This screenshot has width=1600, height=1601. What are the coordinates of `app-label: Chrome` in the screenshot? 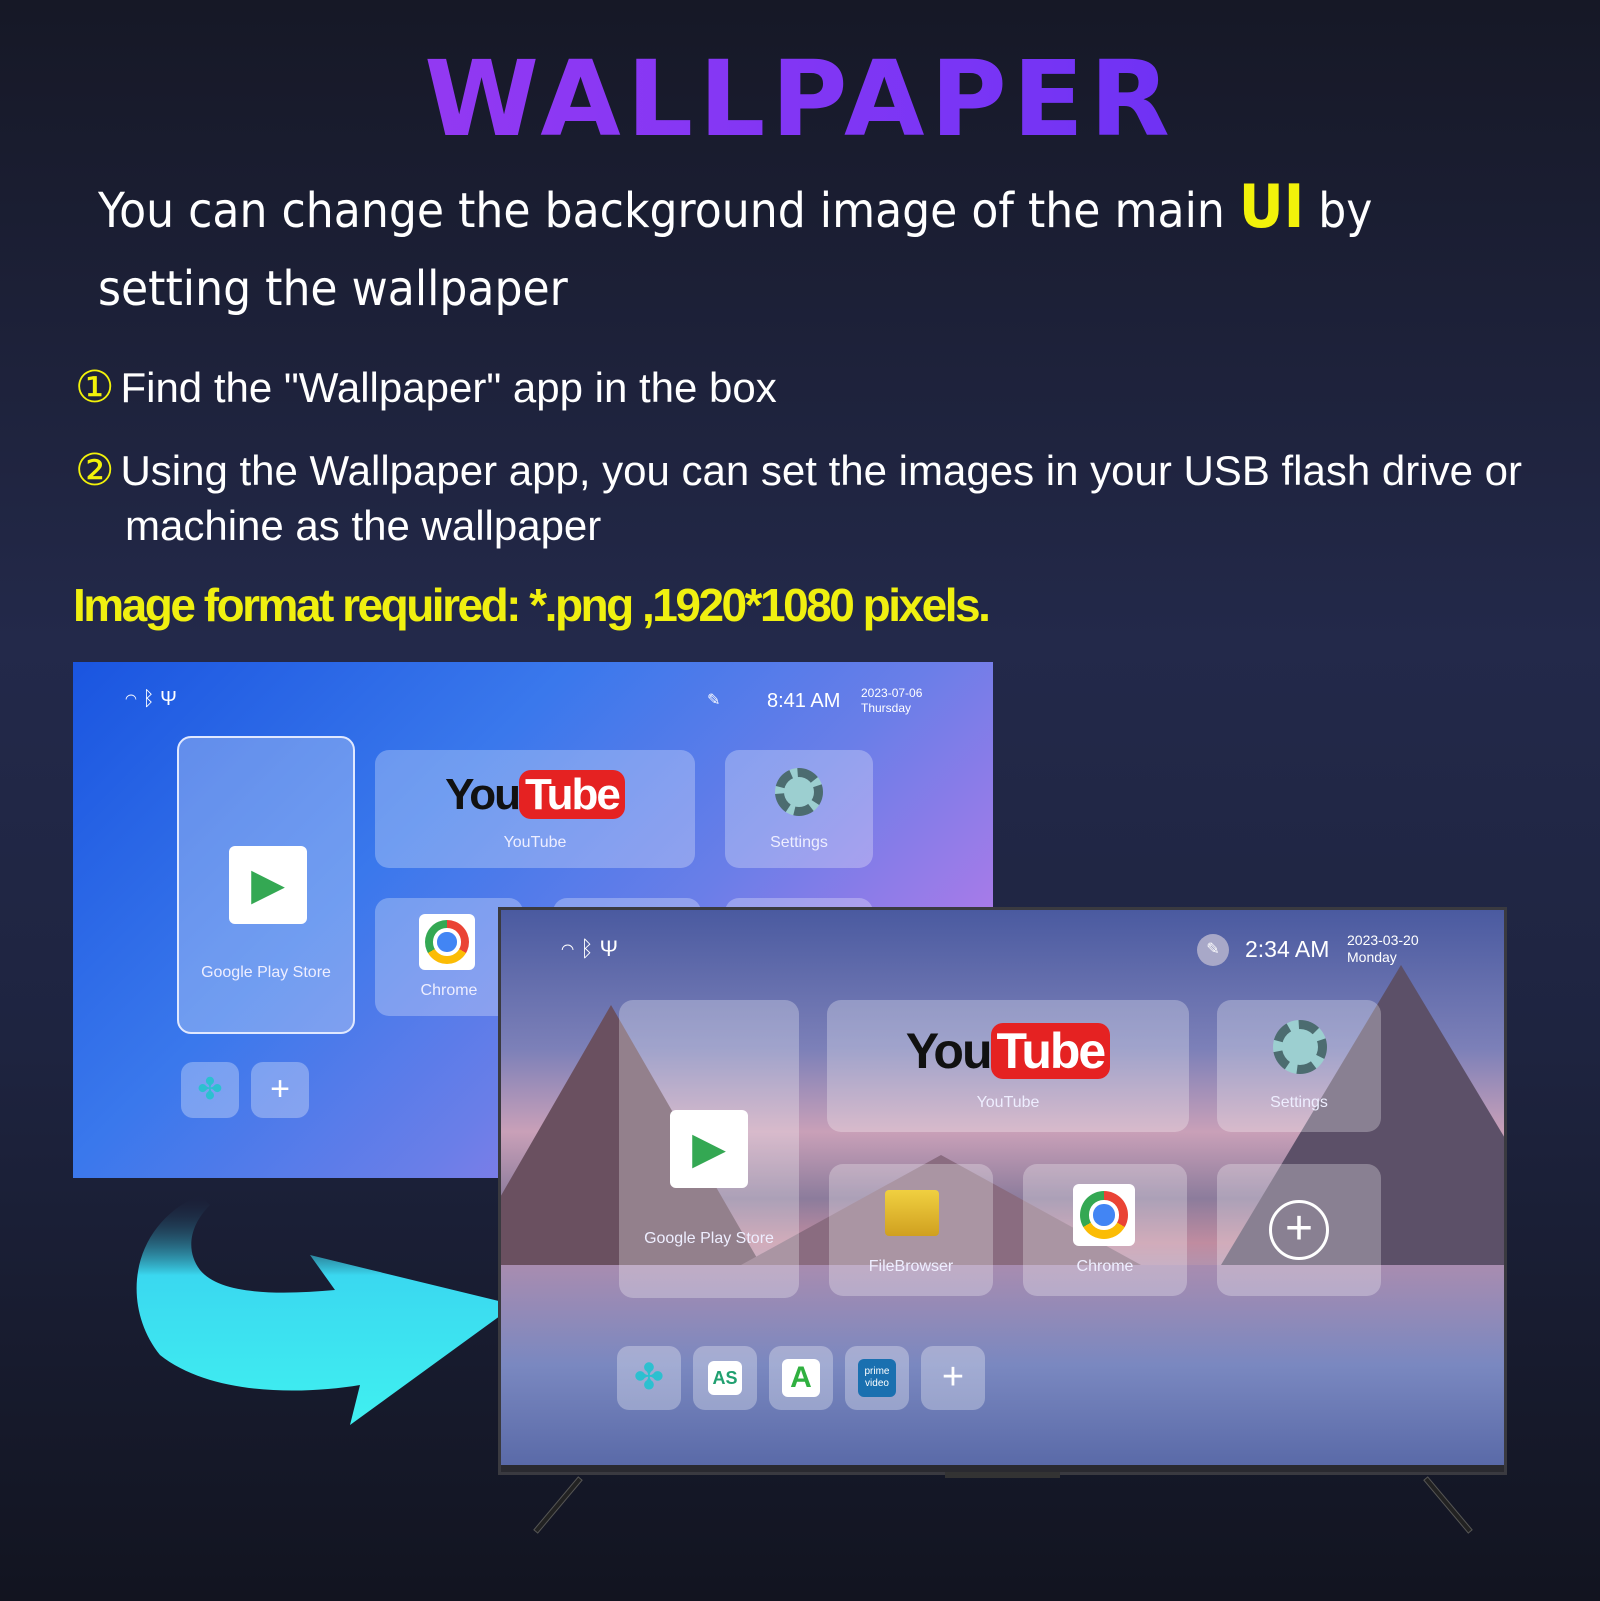 It's located at (1105, 1266).